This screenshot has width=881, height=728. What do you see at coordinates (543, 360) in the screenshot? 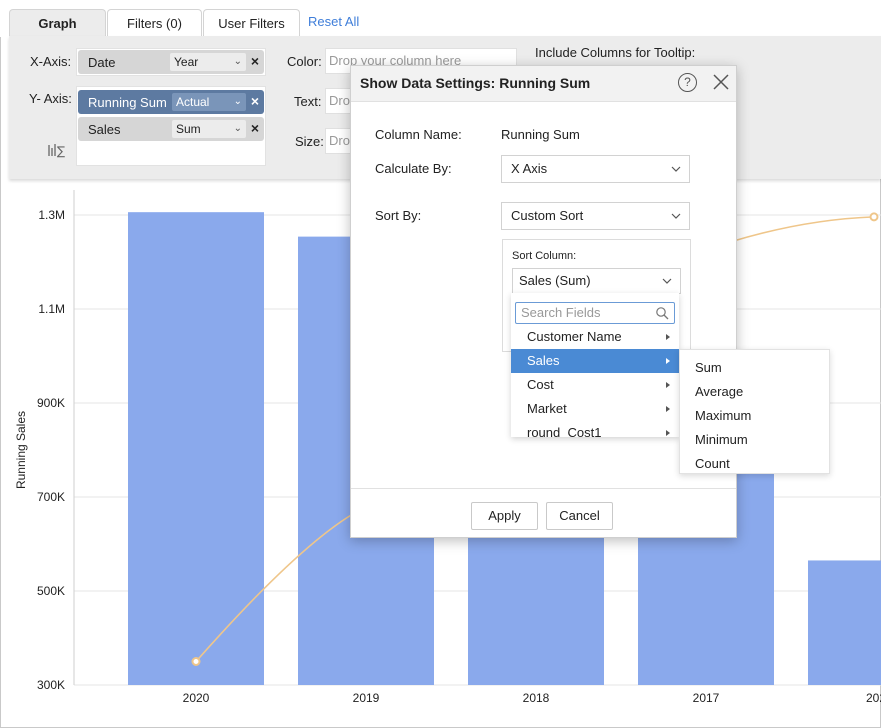
I see `field-item-label: Sales` at bounding box center [543, 360].